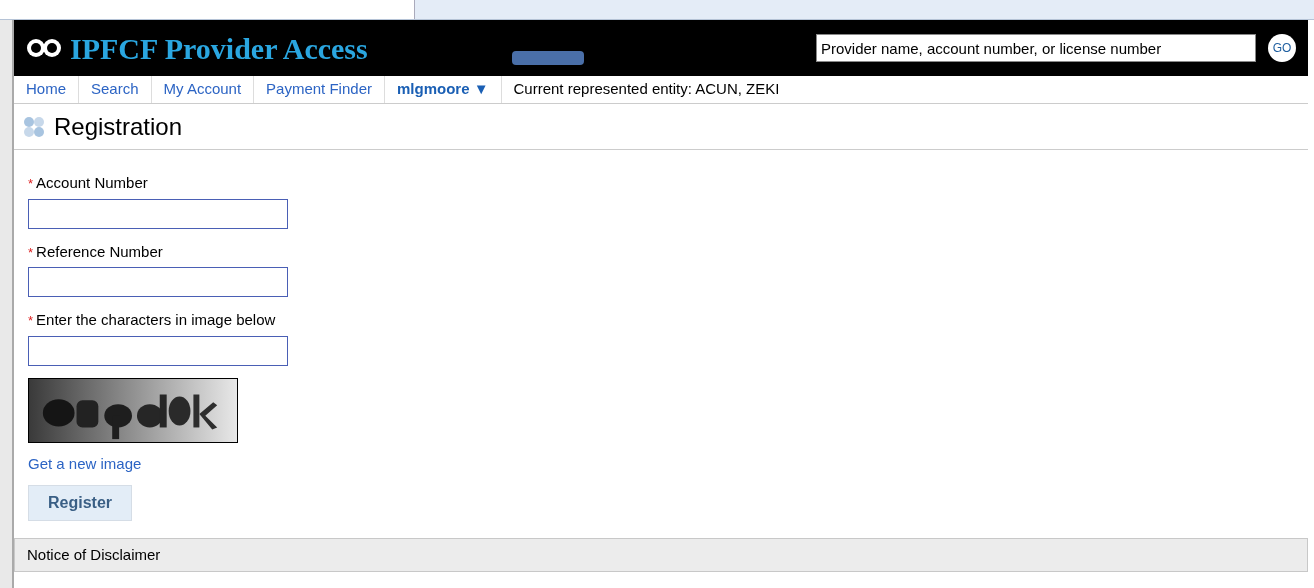 The image size is (1314, 588). I want to click on field-label: Account Number, so click(92, 183).